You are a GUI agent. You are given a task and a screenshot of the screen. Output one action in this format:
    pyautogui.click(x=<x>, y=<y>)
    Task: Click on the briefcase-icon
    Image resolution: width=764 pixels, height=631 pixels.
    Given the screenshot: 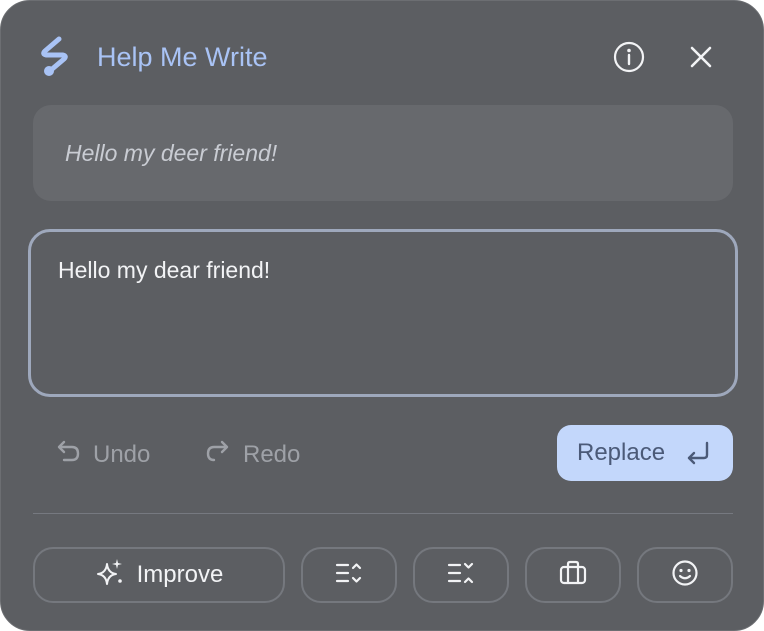 What is the action you would take?
    pyautogui.click(x=573, y=575)
    